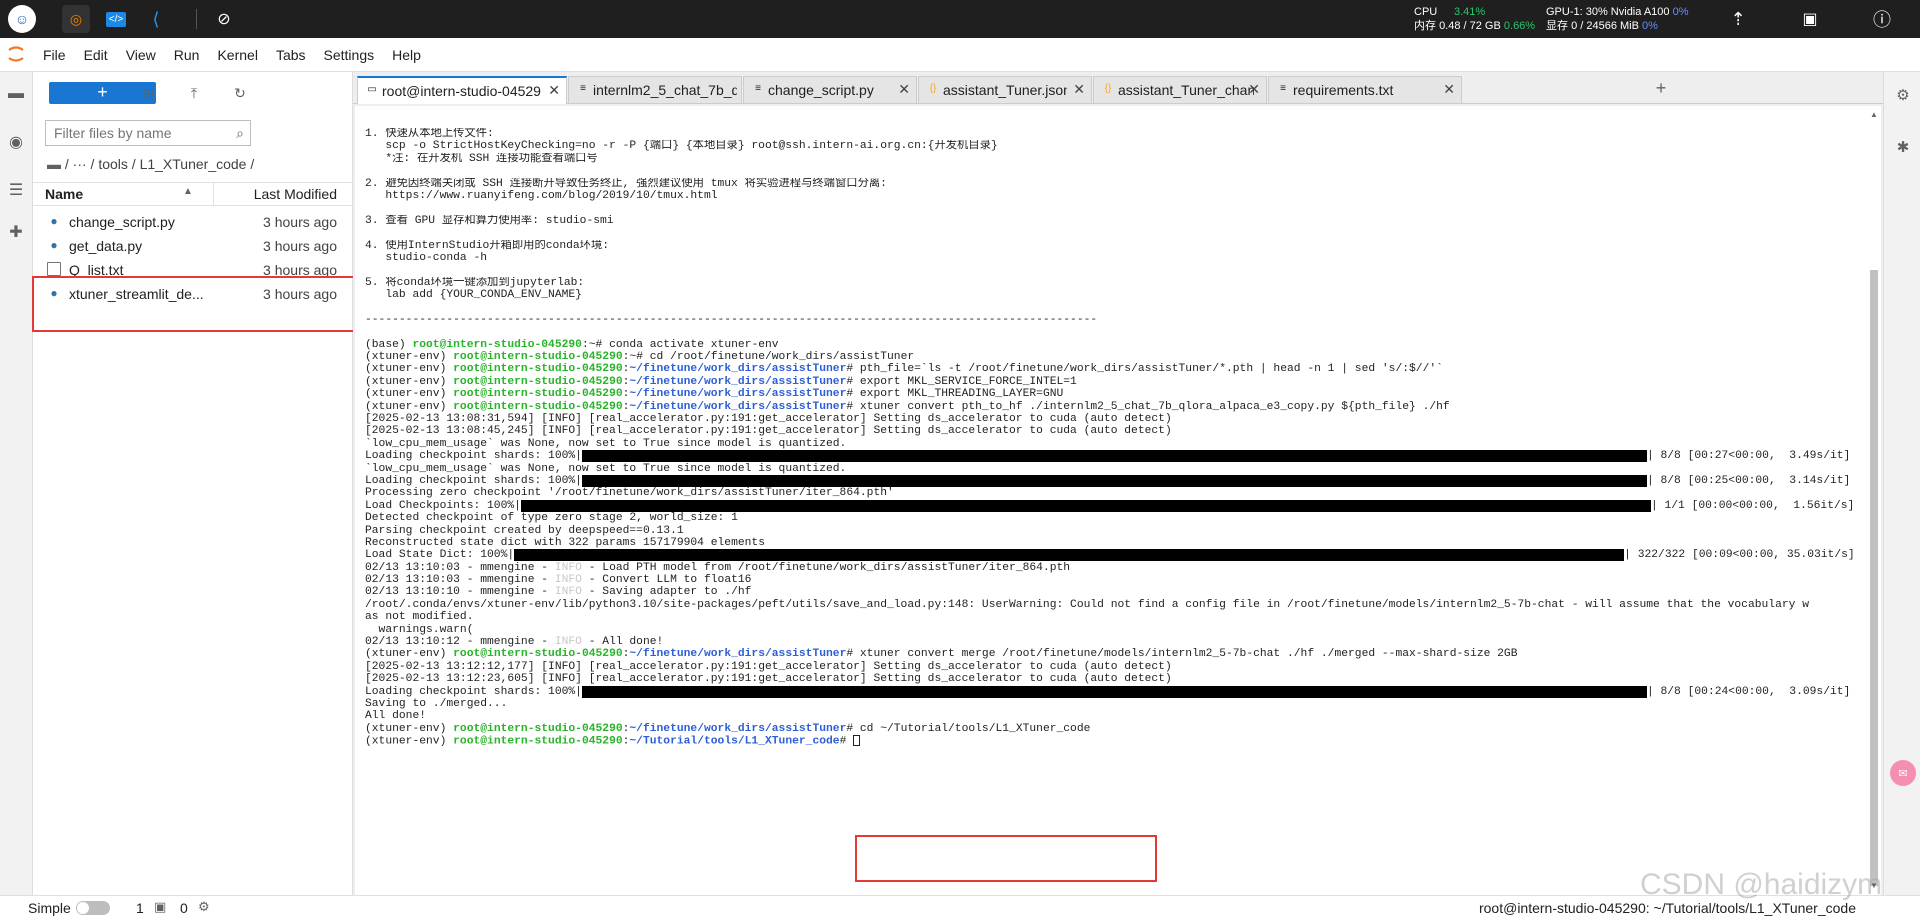  I want to click on simple-mode-toggle, so click(93, 908).